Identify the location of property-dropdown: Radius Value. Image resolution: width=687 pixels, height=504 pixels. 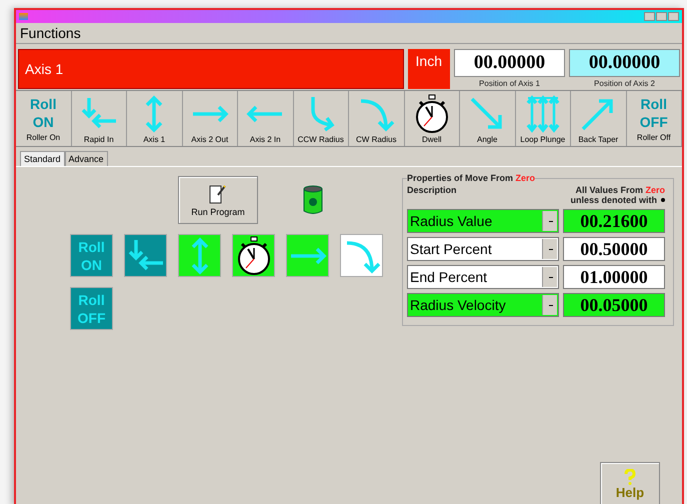
(483, 221).